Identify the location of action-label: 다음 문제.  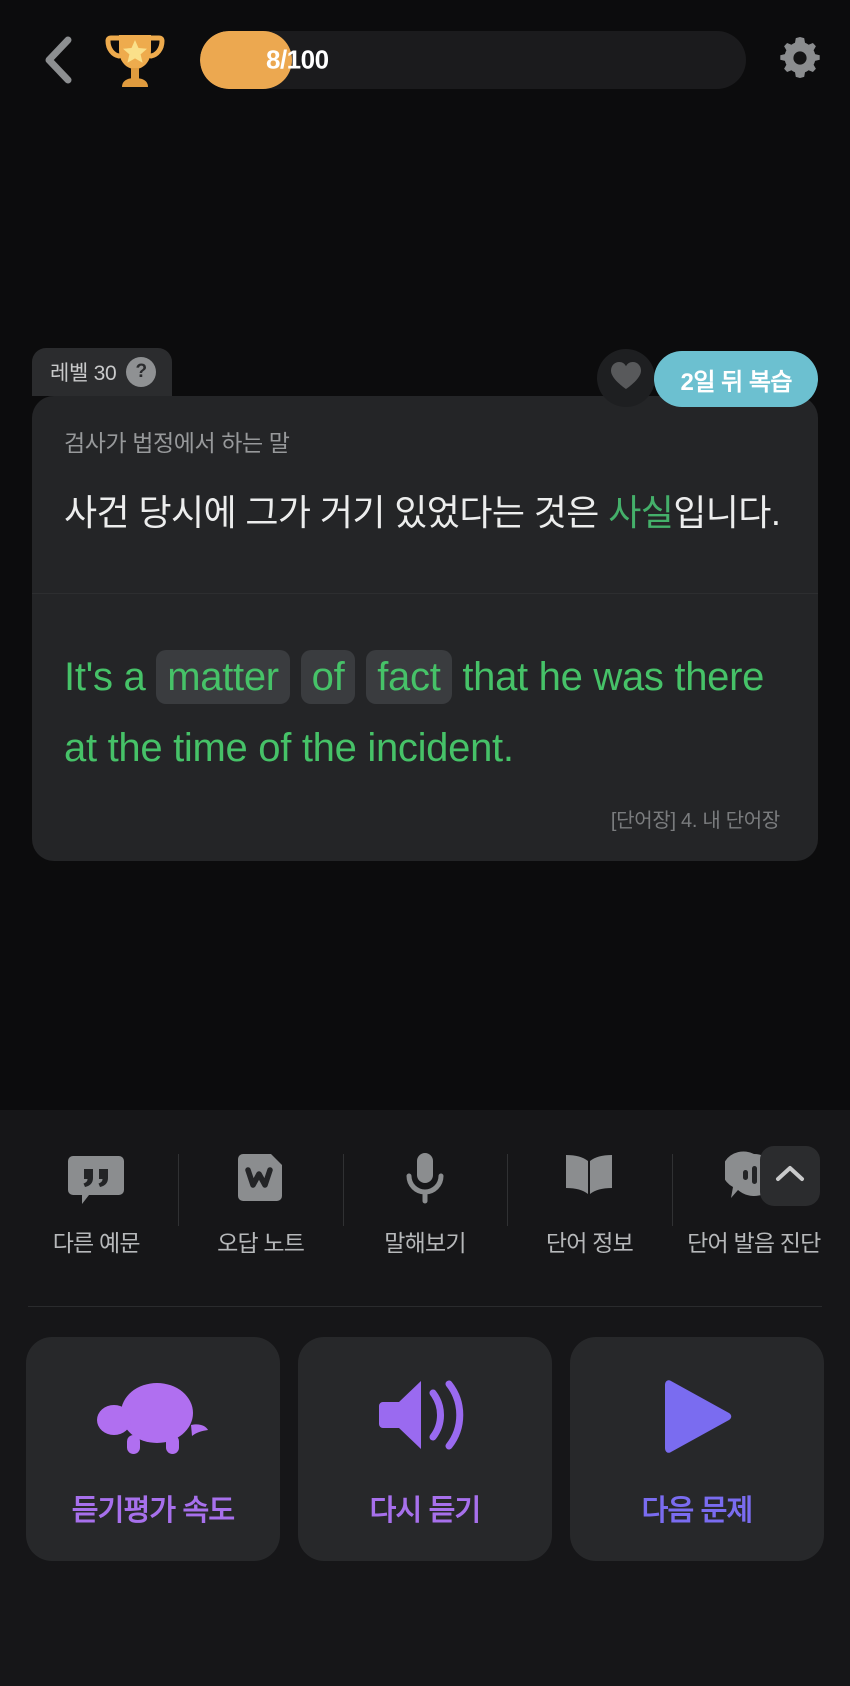
(697, 1511).